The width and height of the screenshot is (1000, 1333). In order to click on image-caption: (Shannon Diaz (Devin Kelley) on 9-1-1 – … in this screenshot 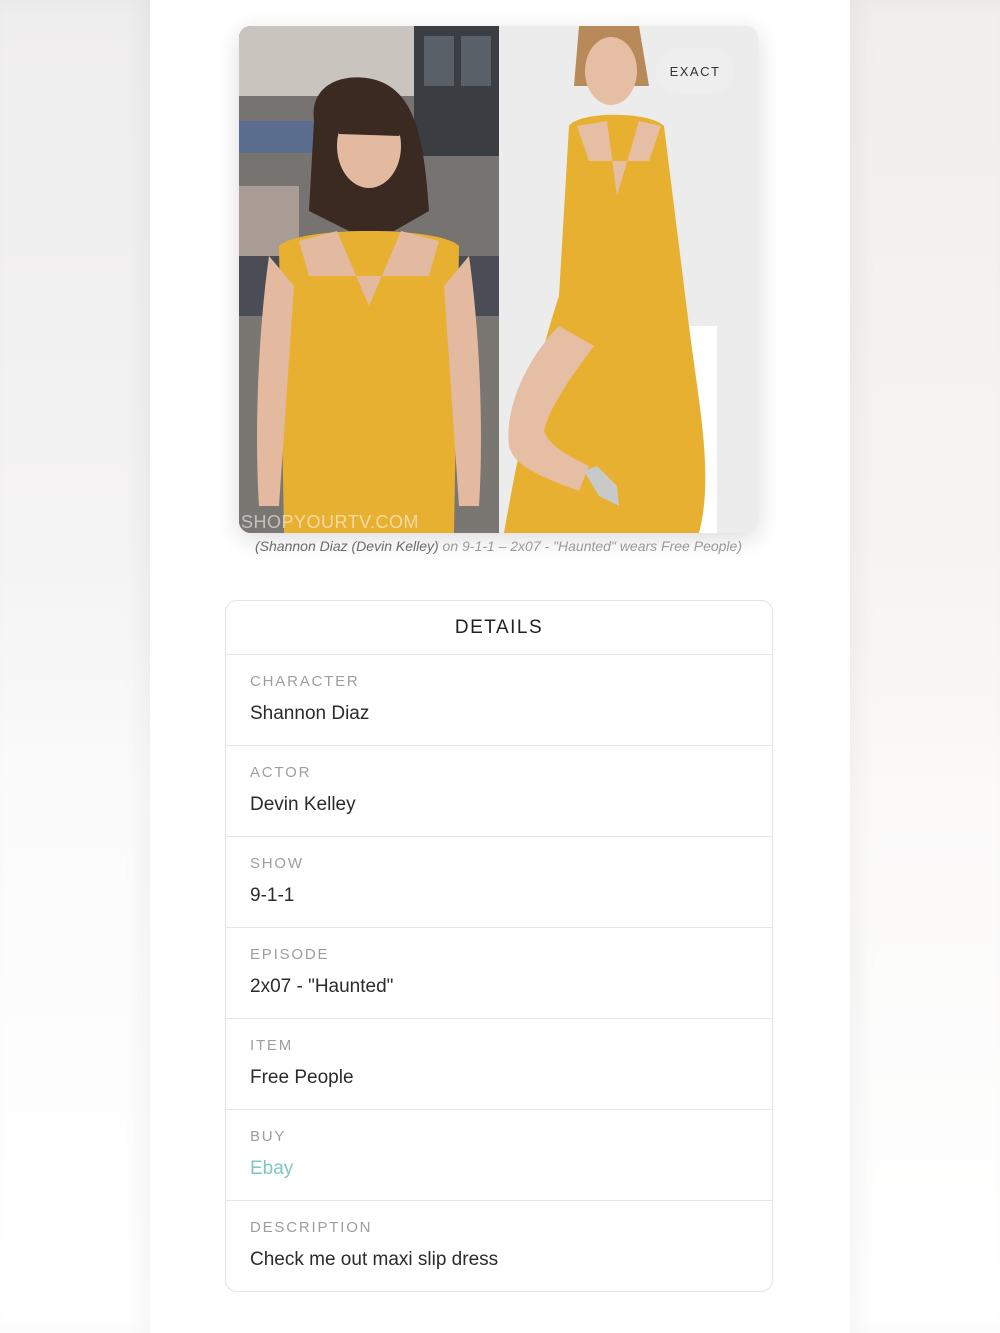, I will do `click(498, 546)`.